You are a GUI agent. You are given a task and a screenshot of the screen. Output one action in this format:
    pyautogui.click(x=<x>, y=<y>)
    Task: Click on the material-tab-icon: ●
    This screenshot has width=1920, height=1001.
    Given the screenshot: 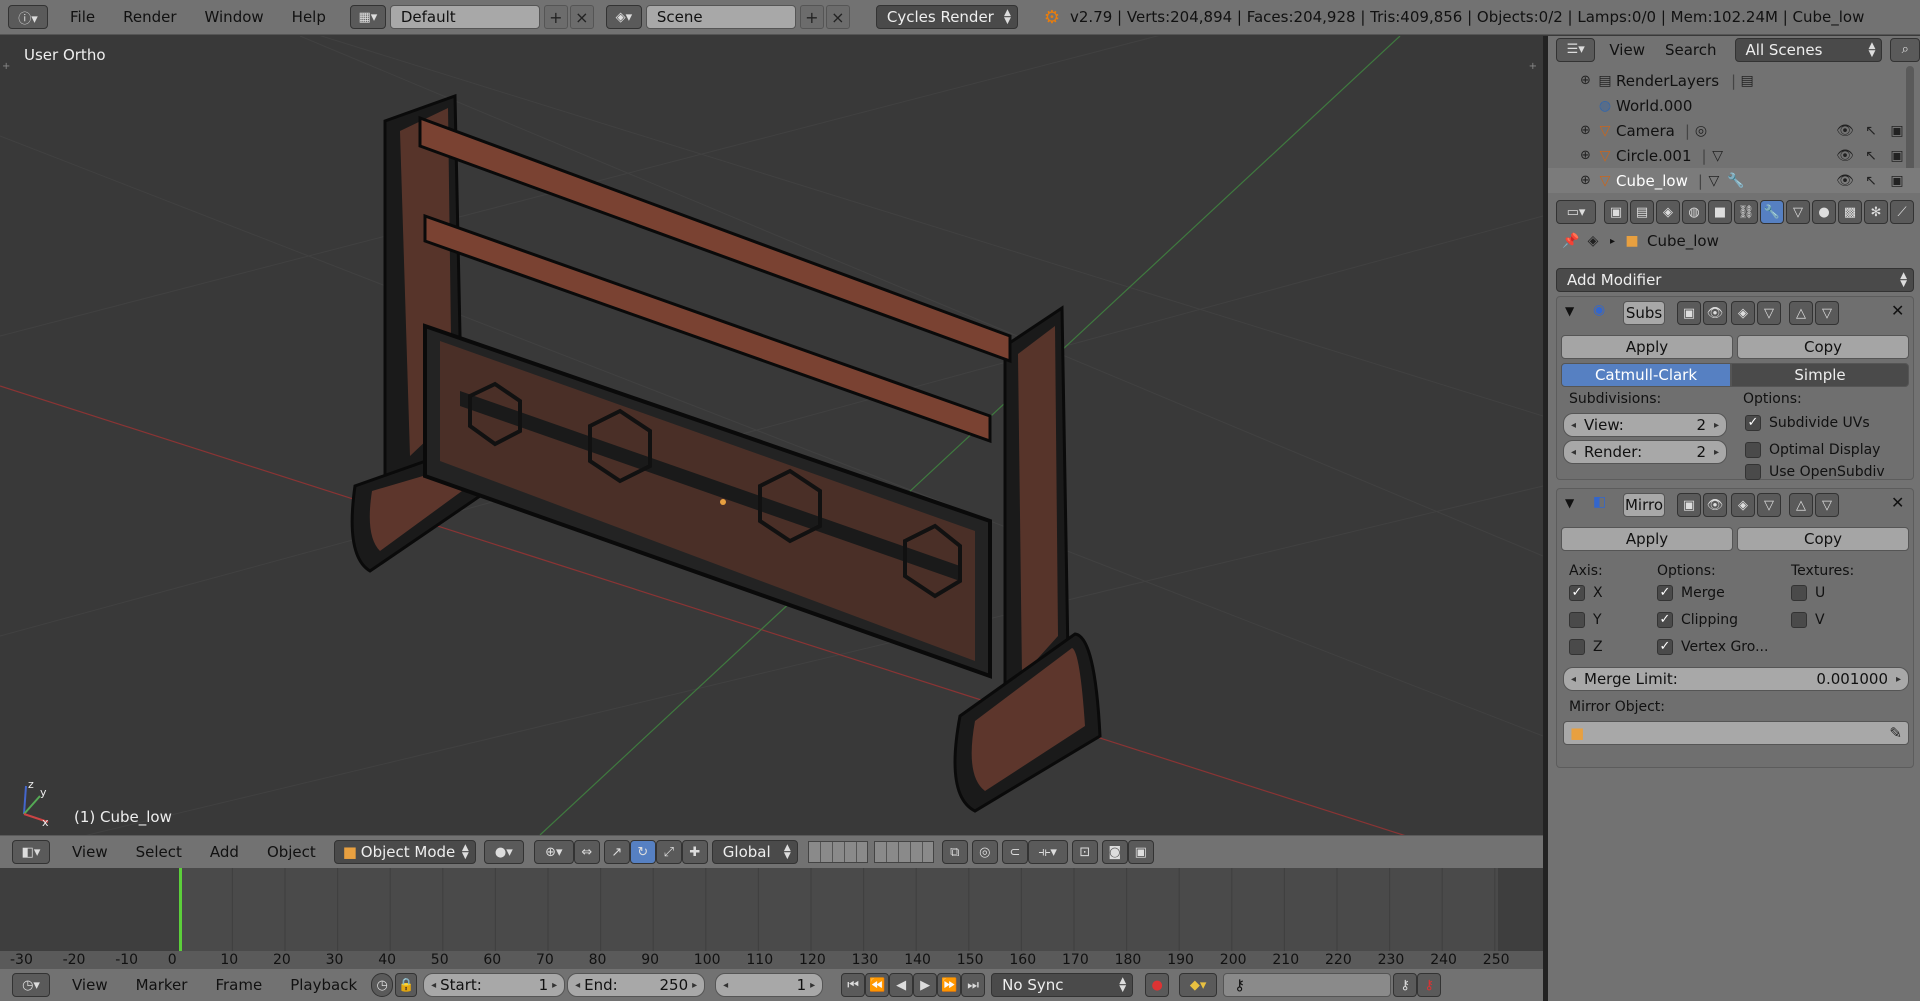 What is the action you would take?
    pyautogui.click(x=1824, y=212)
    